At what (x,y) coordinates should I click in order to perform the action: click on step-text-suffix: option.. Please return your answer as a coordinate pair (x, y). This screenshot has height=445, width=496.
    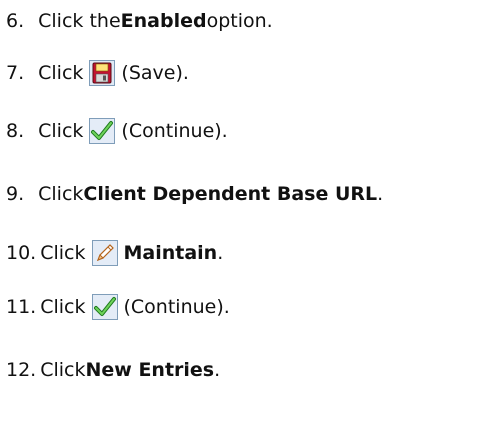
    Looking at the image, I should click on (239, 21).